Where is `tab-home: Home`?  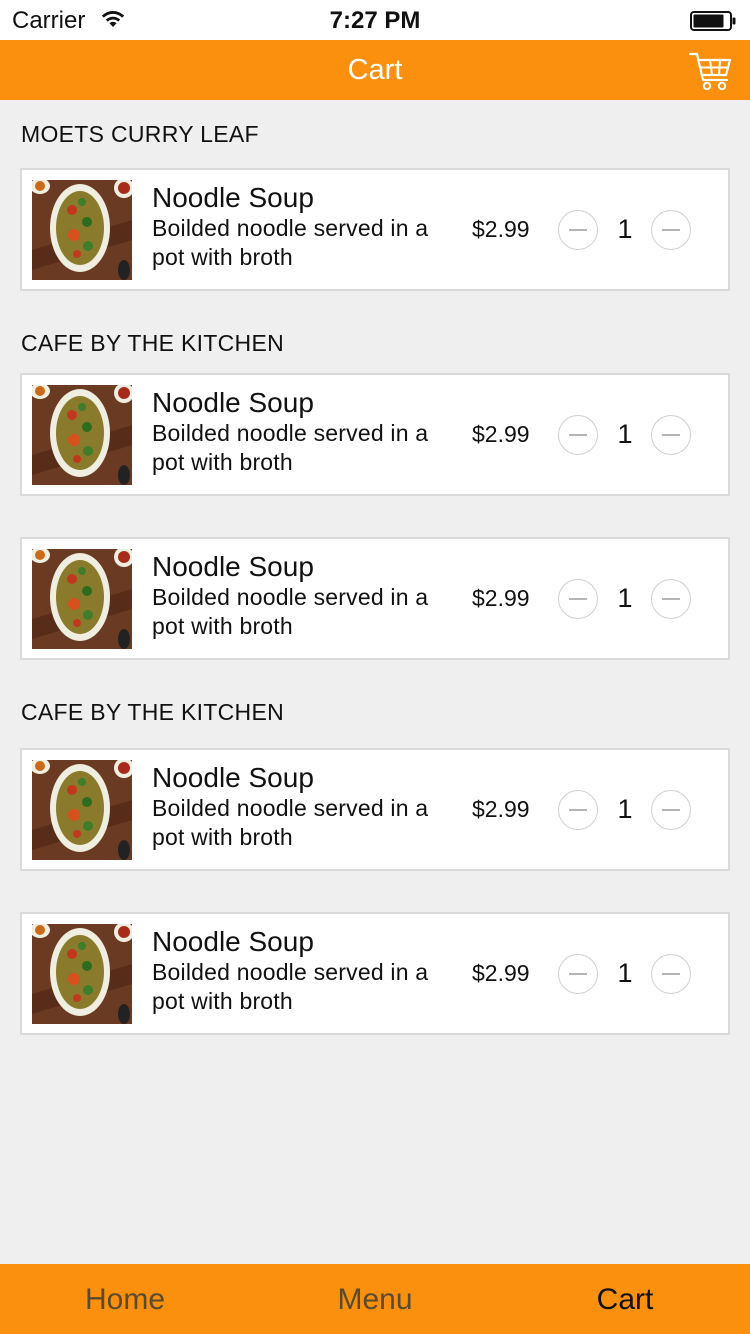 tab-home: Home is located at coordinates (125, 1299).